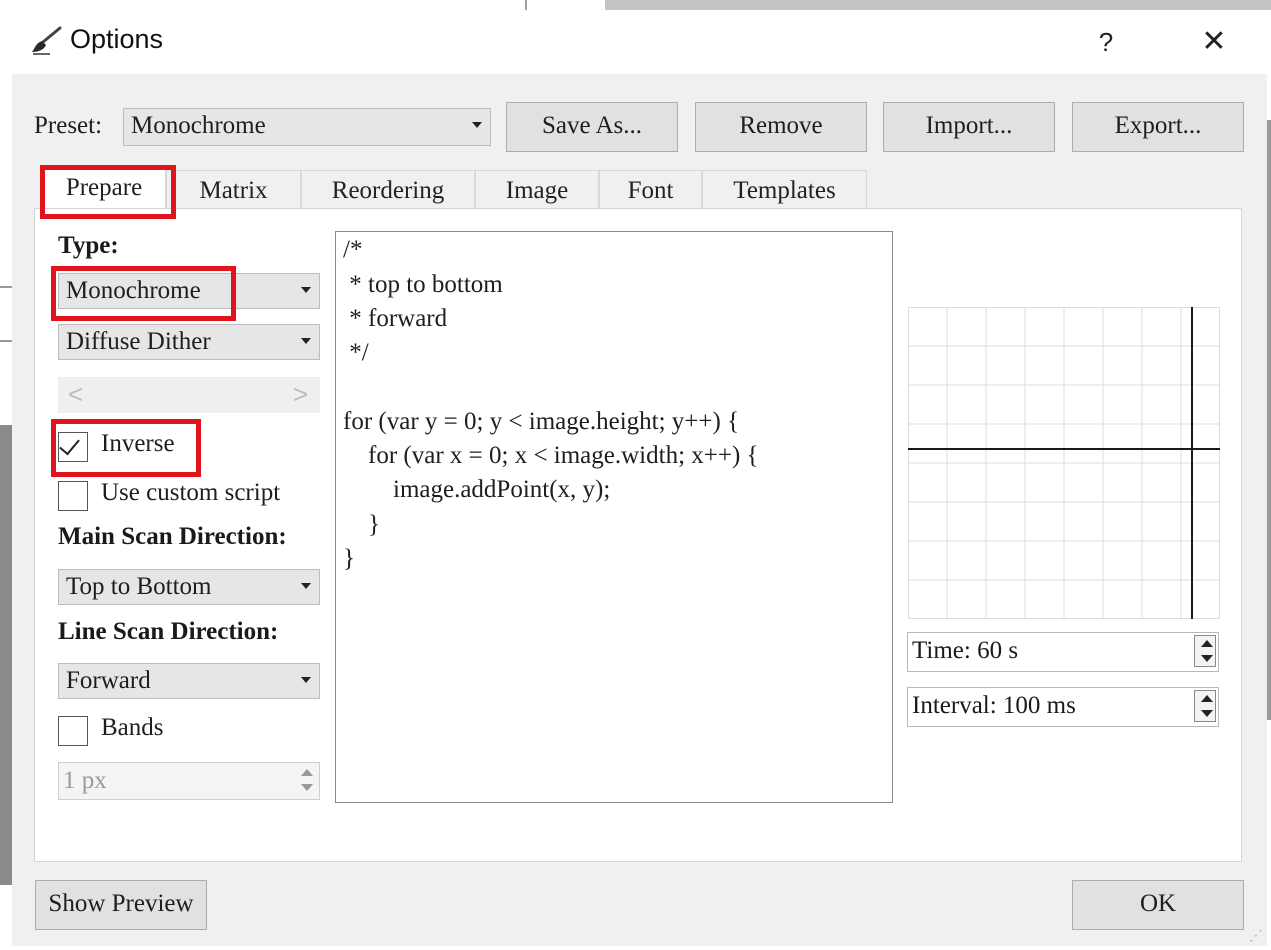 This screenshot has width=1271, height=950. I want to click on preset-select-value: Monochrome, so click(198, 125).